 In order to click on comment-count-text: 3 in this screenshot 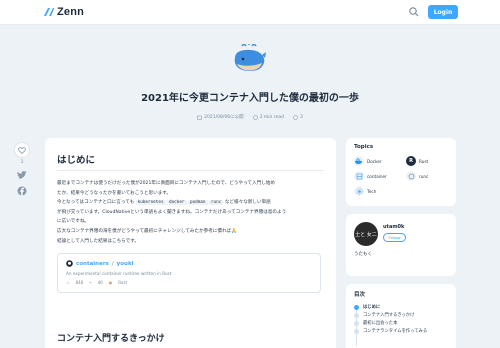, I will do `click(301, 117)`.